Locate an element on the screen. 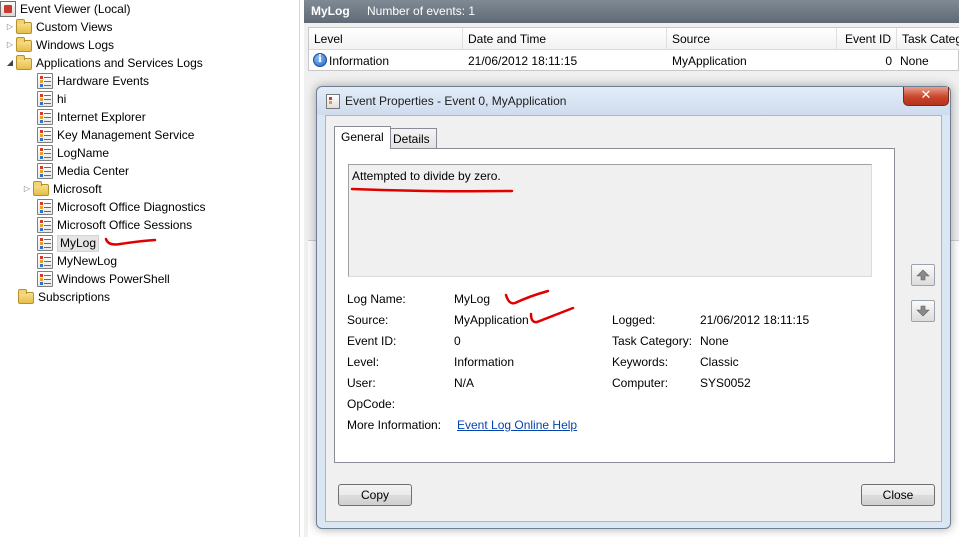 This screenshot has height=537, width=959. tab-general: General is located at coordinates (362, 137).